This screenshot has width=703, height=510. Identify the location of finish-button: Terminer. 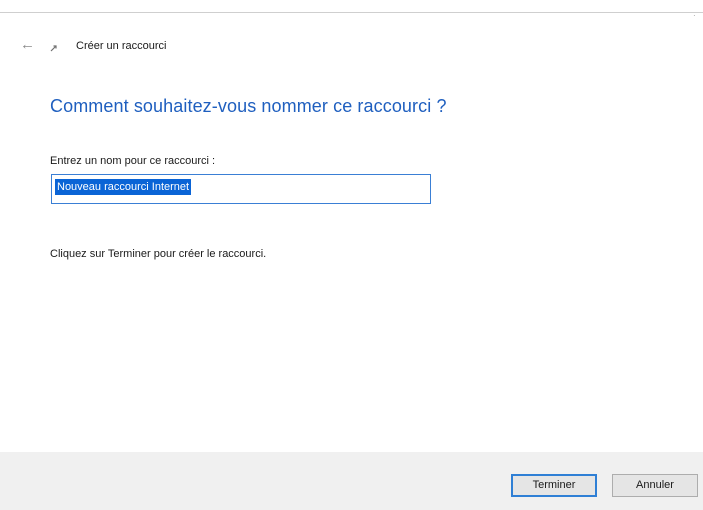
(554, 485).